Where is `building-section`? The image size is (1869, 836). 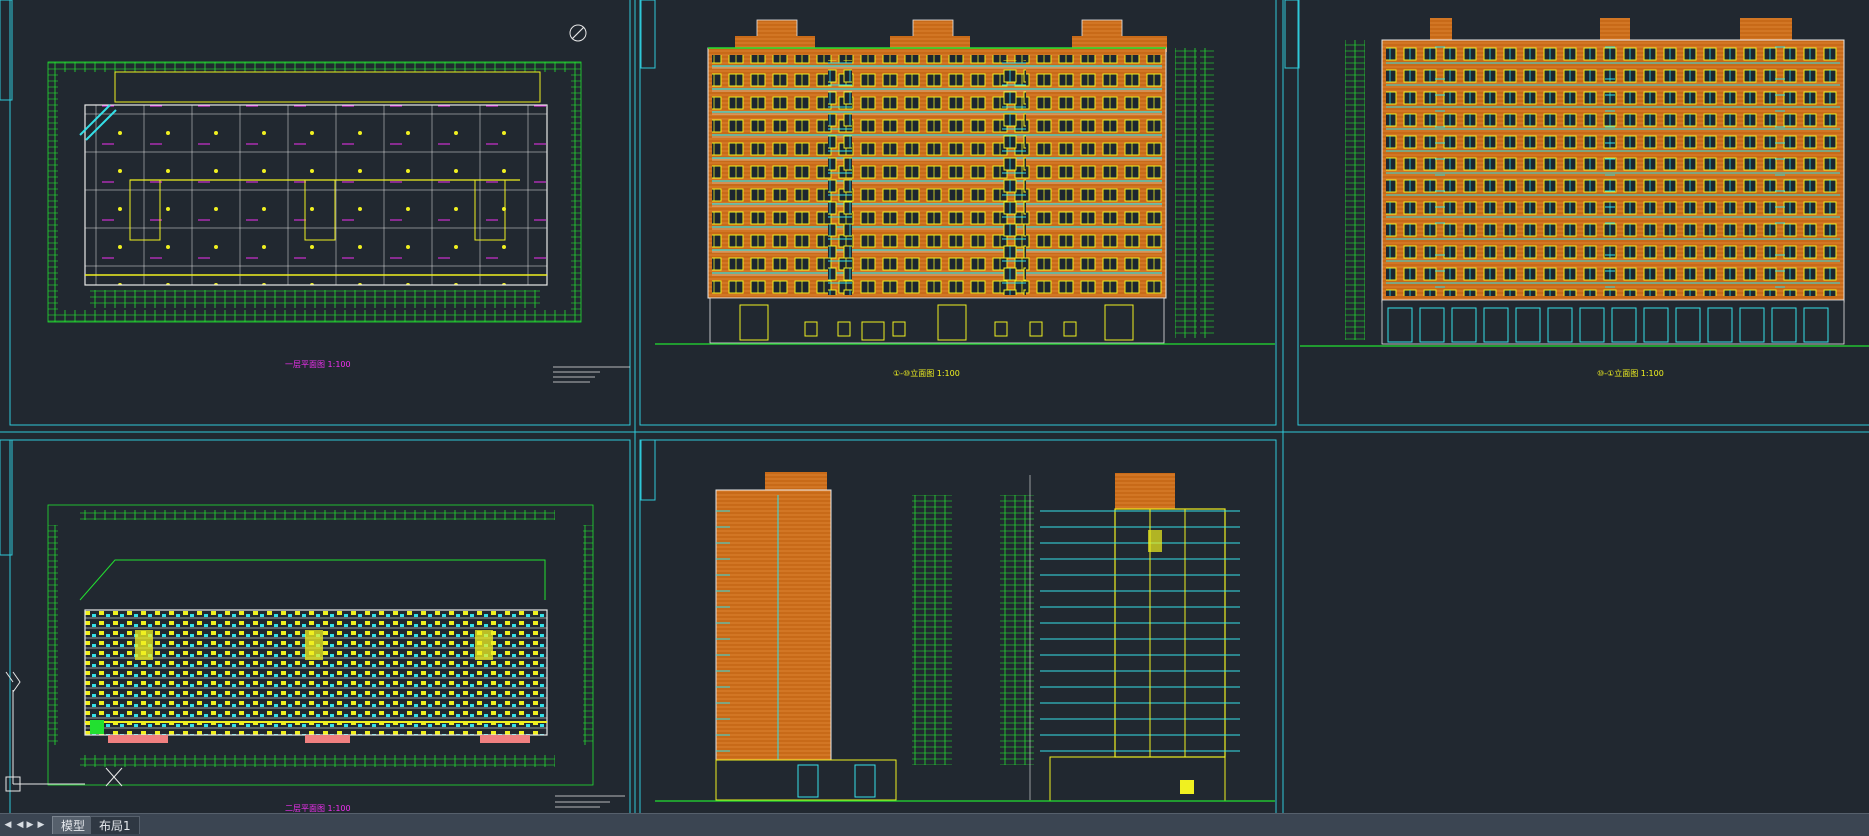 building-section is located at coordinates (1120, 637).